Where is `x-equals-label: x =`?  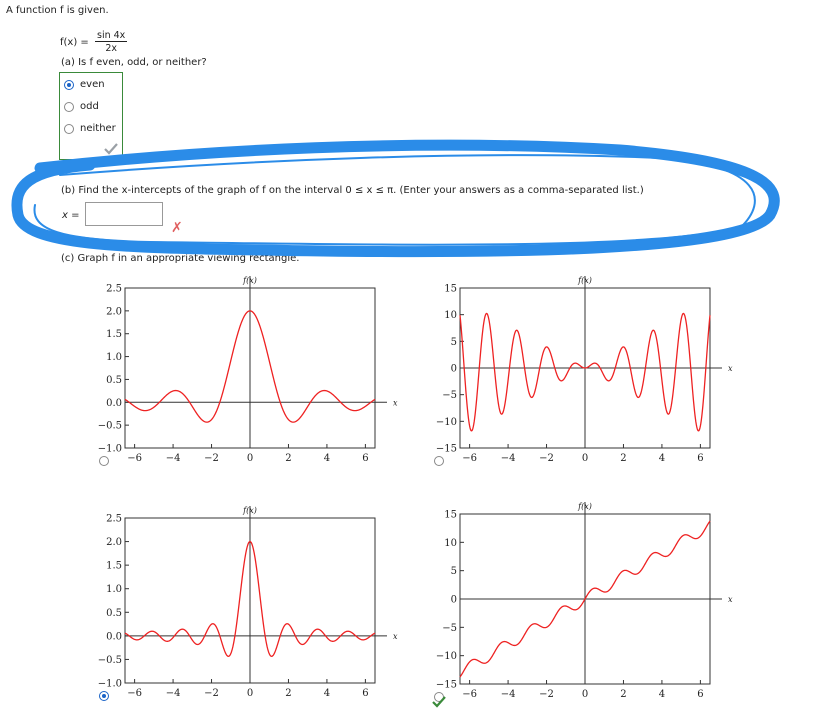 x-equals-label: x = is located at coordinates (71, 215).